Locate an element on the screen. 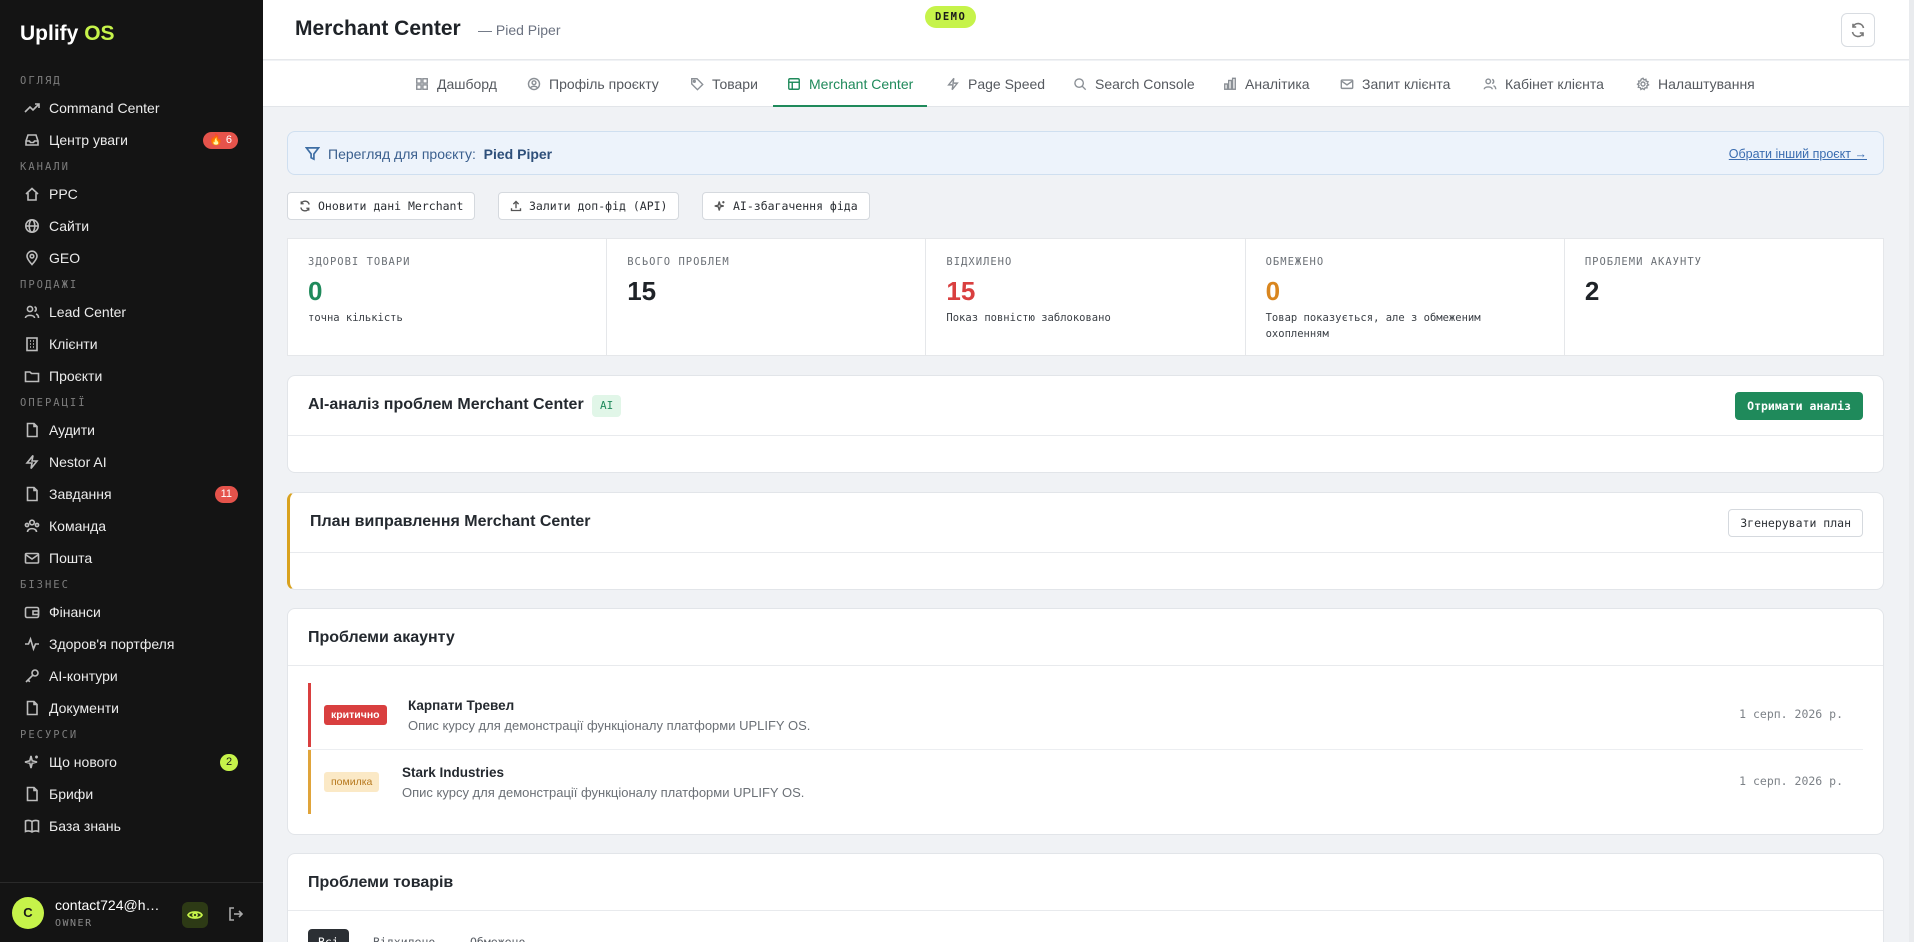 Image resolution: width=1914 pixels, height=942 pixels. sidebar-item-command-center: Command Center is located at coordinates (131, 108).